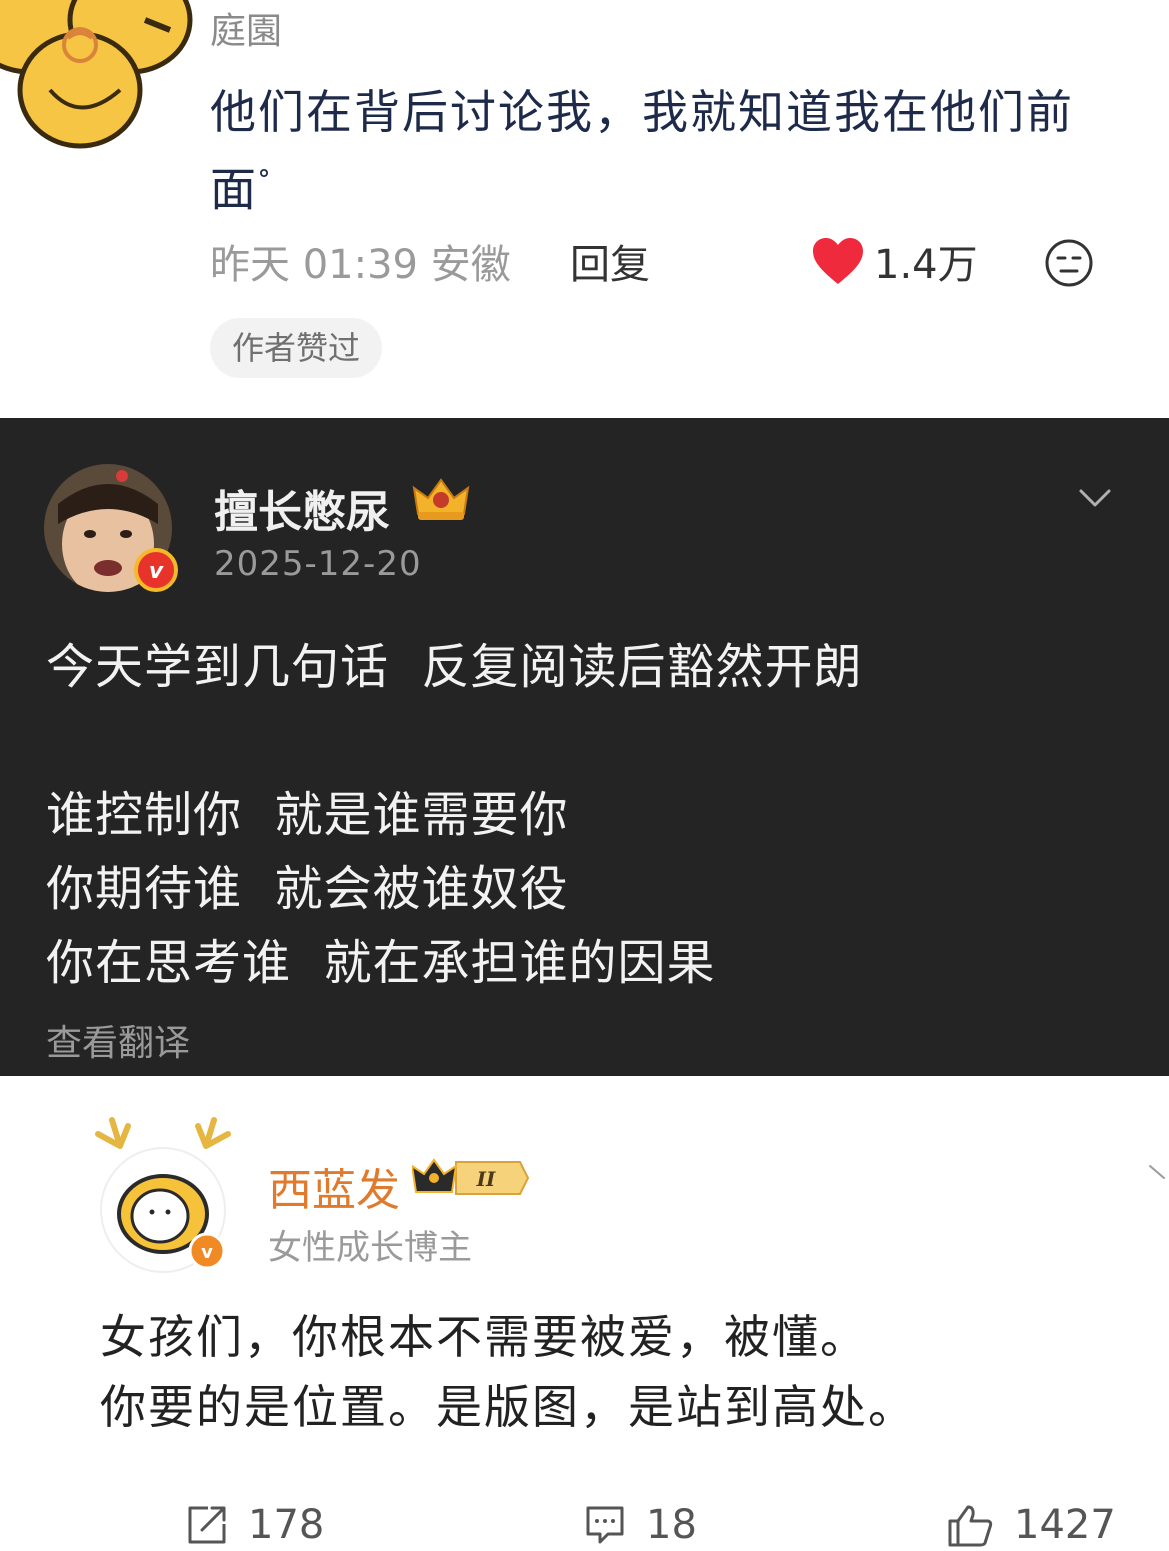  Describe the element at coordinates (926, 265) in the screenshot. I see `like-count: 1.4万` at that location.